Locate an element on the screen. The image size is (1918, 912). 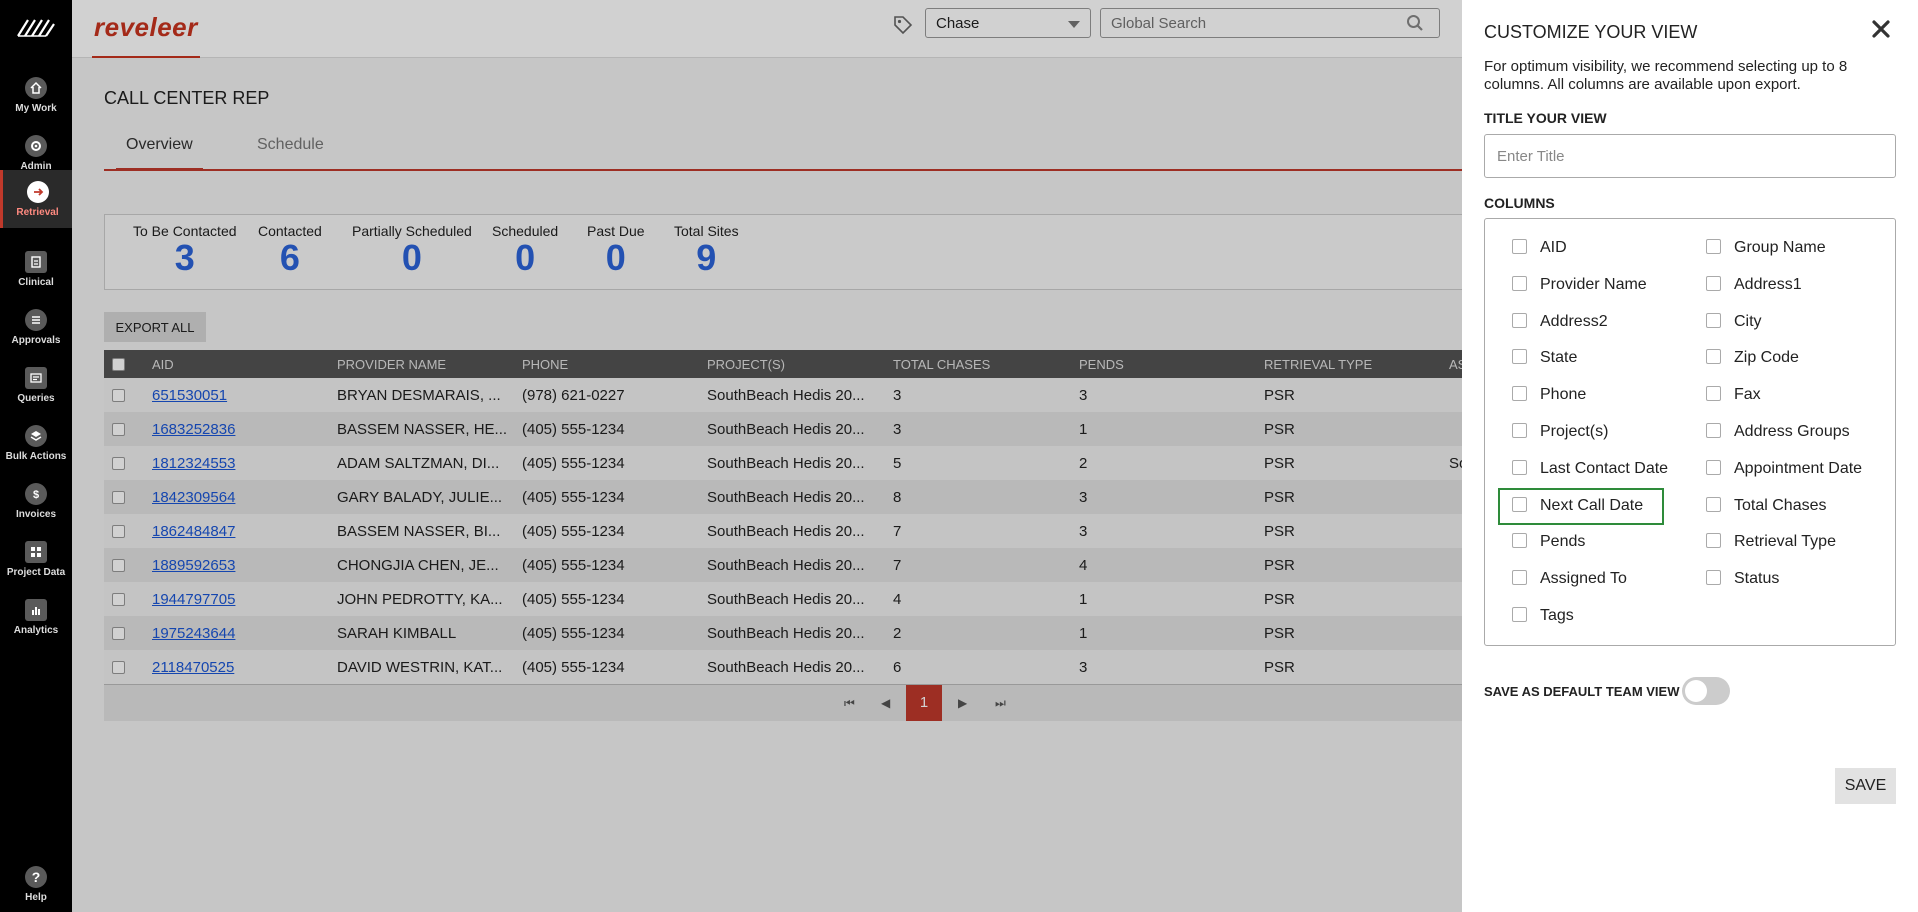
column-option-label: Assigned To is located at coordinates (1583, 579).